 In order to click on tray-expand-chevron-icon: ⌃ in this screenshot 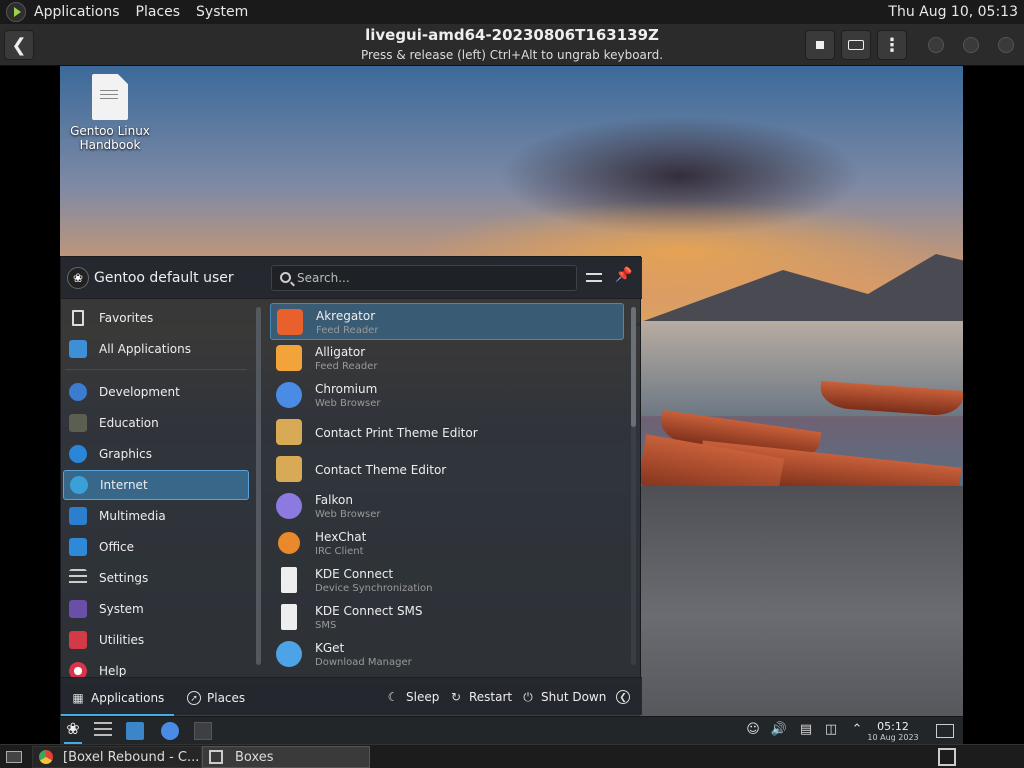, I will do `click(857, 731)`.